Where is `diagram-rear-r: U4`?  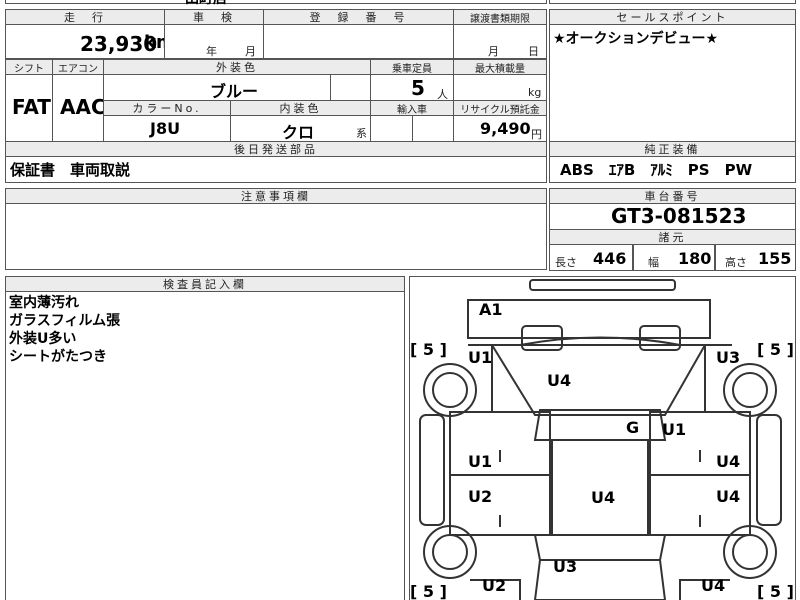 diagram-rear-r: U4 is located at coordinates (713, 585).